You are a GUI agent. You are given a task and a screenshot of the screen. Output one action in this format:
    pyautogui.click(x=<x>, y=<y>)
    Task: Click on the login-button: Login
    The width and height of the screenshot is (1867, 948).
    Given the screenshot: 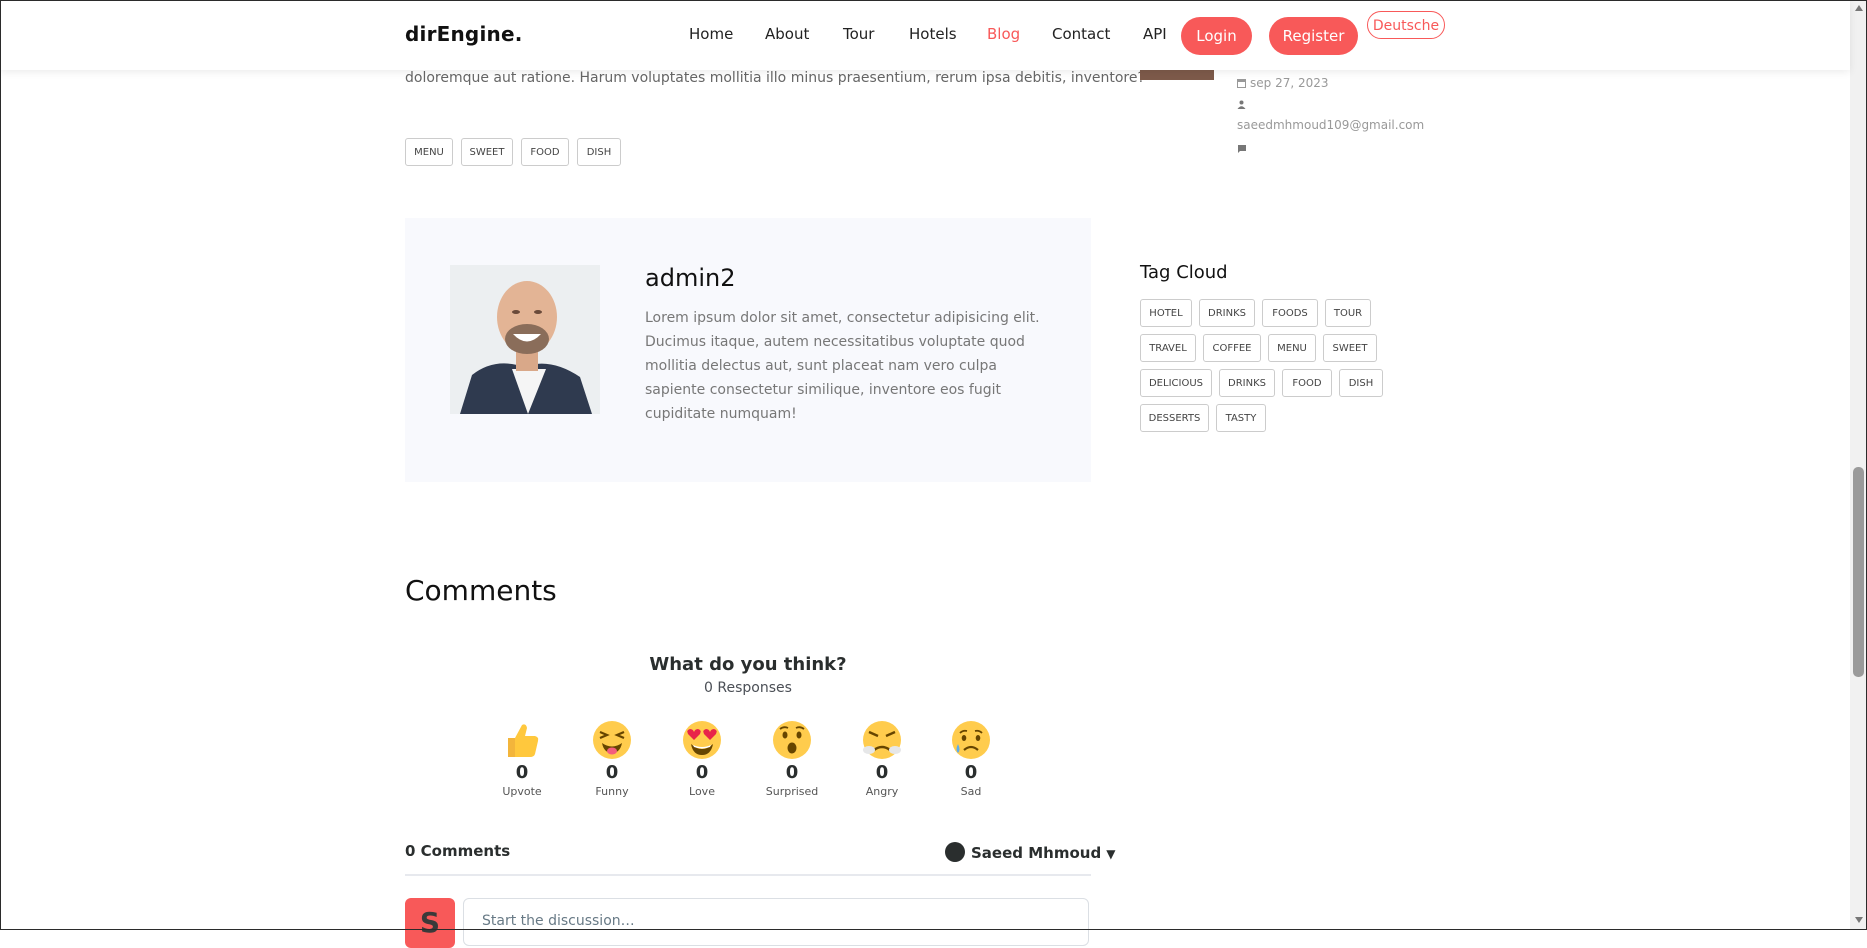 What is the action you would take?
    pyautogui.click(x=1216, y=36)
    